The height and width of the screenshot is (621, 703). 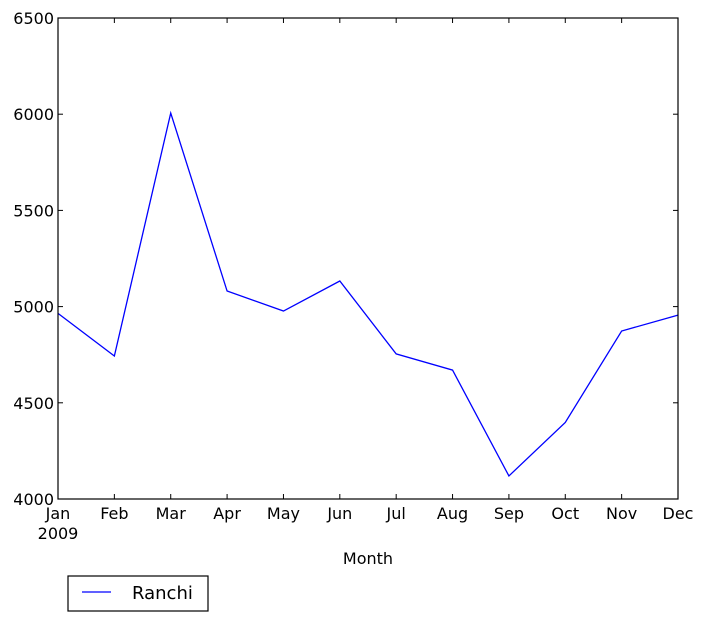 I want to click on y-tick-label: 5000, so click(x=33, y=307).